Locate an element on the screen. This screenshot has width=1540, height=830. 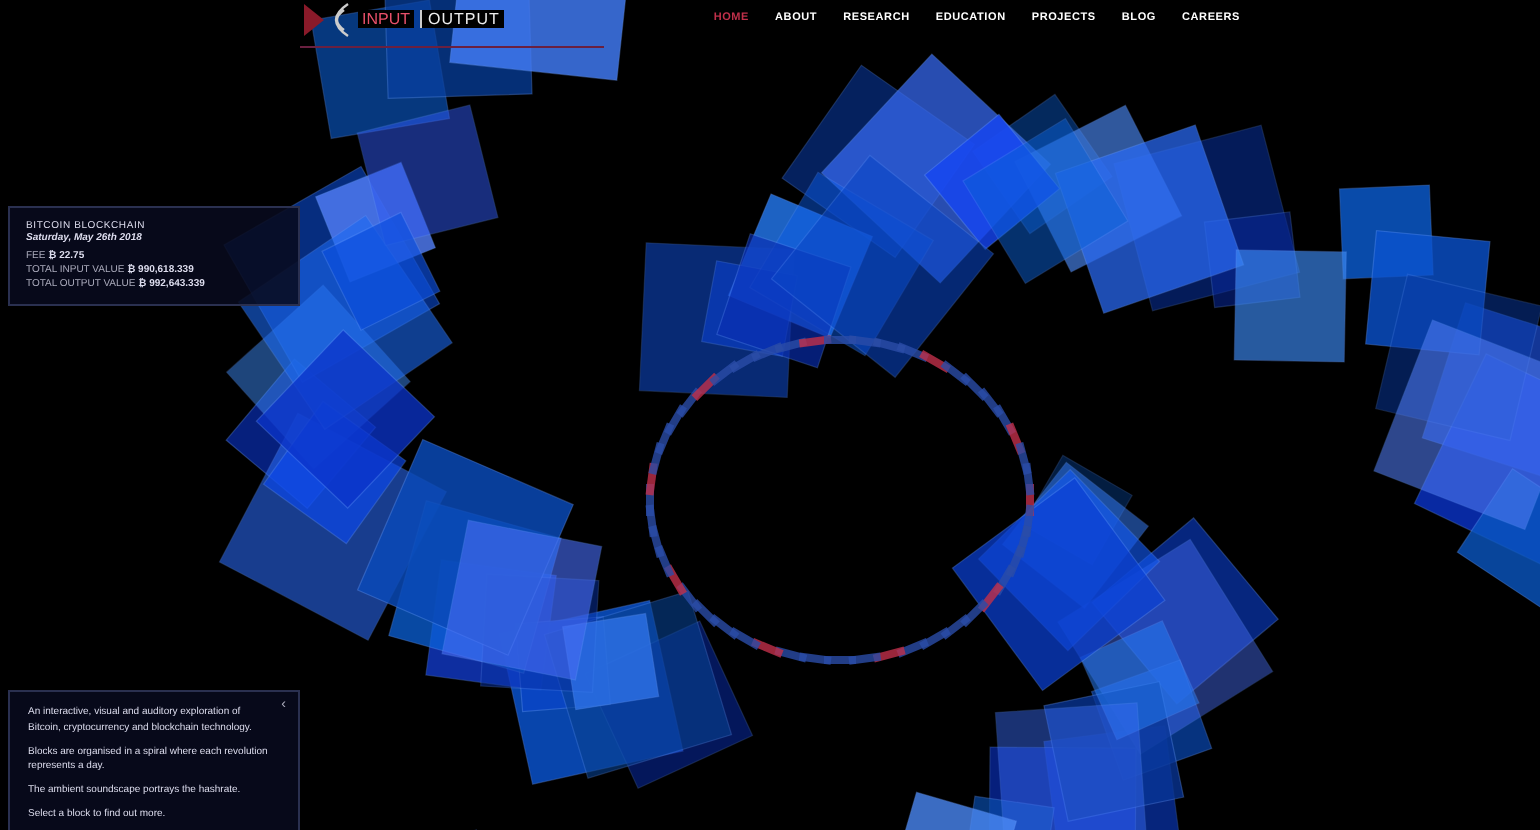
logo-output-text: OUTPUT is located at coordinates (462, 19).